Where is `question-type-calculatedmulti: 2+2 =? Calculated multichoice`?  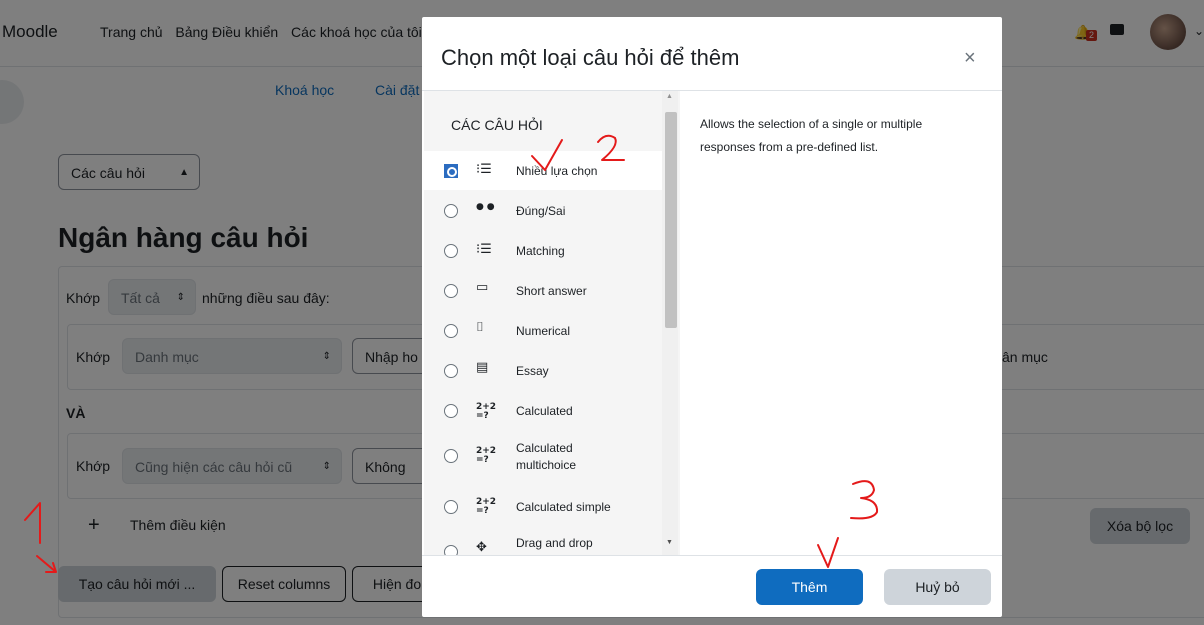 question-type-calculatedmulti: 2+2 =? Calculated multichoice is located at coordinates (543, 455).